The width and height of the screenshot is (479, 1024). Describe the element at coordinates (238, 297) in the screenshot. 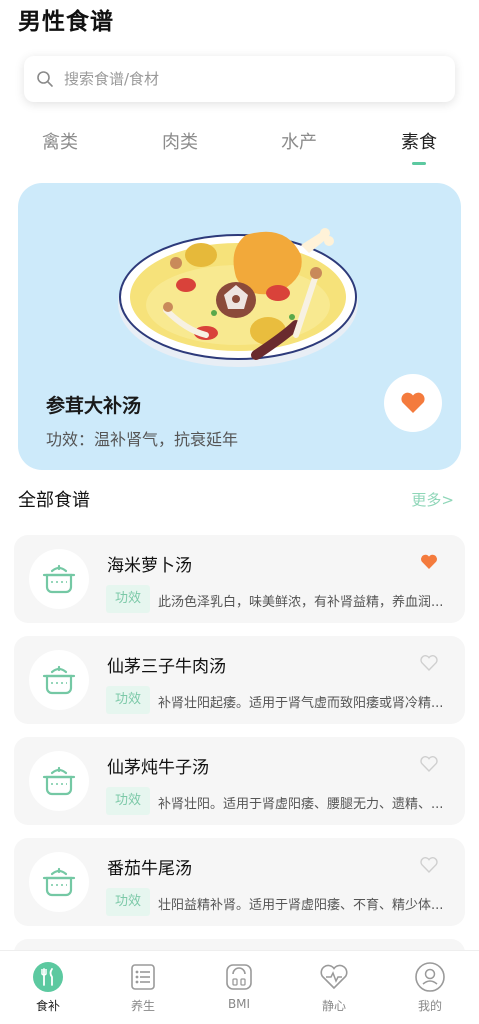

I see `soup-dish-illustration` at that location.